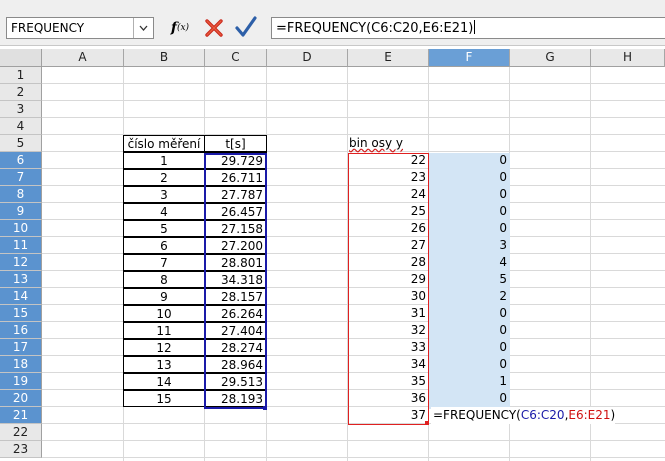 This screenshot has width=665, height=461. What do you see at coordinates (21, 296) in the screenshot?
I see `row-header-14: 14` at bounding box center [21, 296].